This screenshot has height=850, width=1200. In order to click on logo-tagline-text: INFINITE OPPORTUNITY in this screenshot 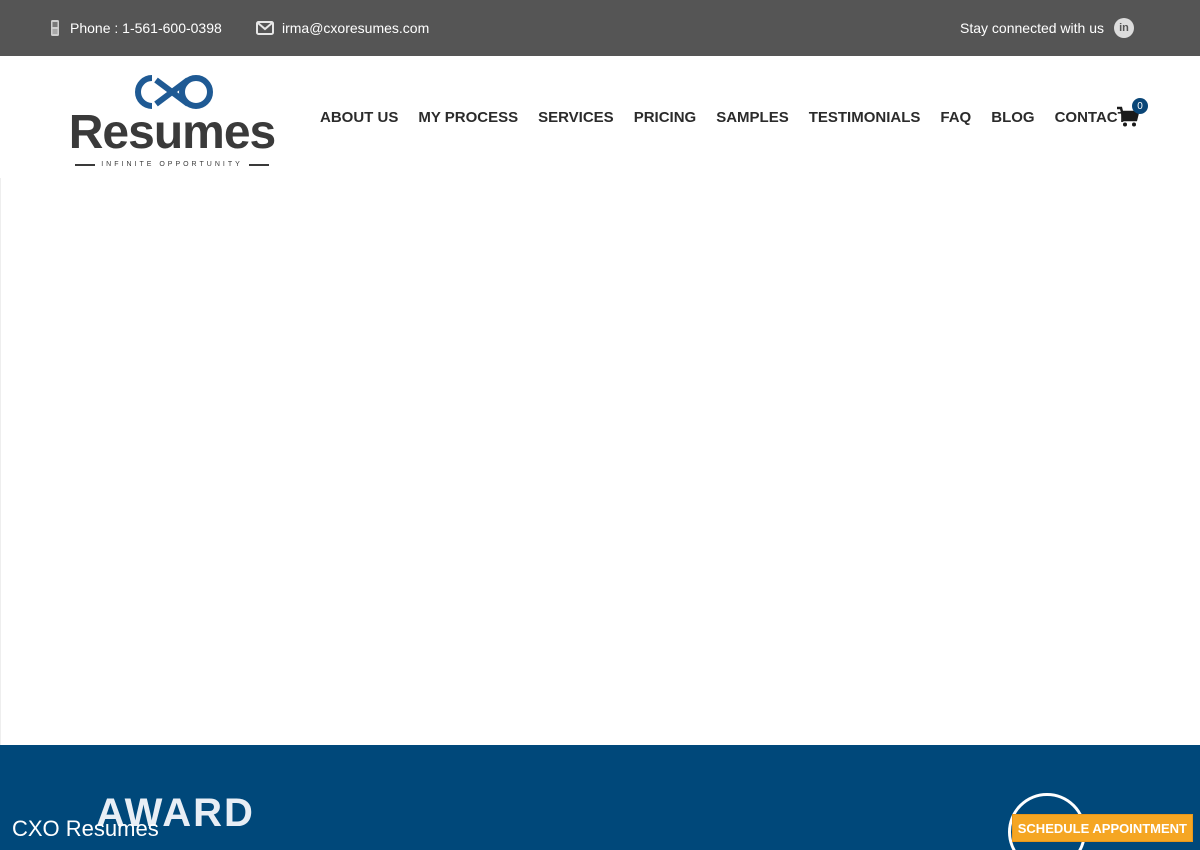, I will do `click(172, 164)`.